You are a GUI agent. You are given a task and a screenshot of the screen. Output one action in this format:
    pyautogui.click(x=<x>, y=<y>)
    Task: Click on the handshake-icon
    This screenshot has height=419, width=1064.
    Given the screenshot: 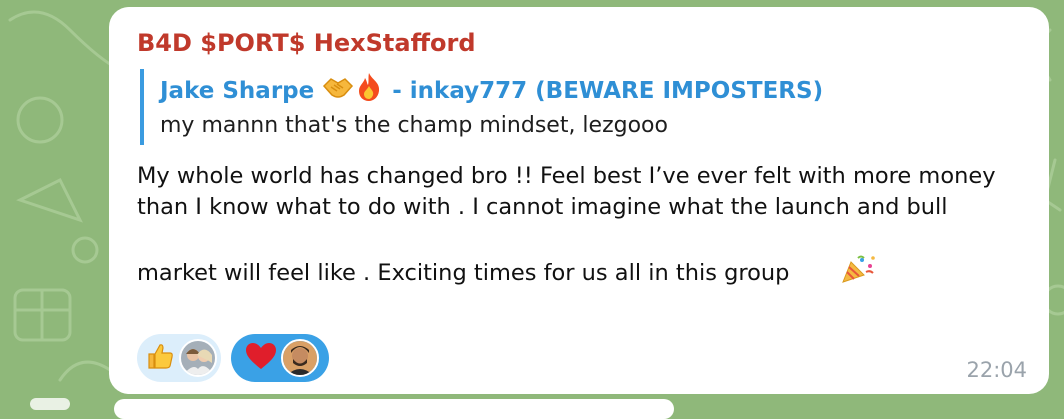 What is the action you would take?
    pyautogui.click(x=338, y=91)
    